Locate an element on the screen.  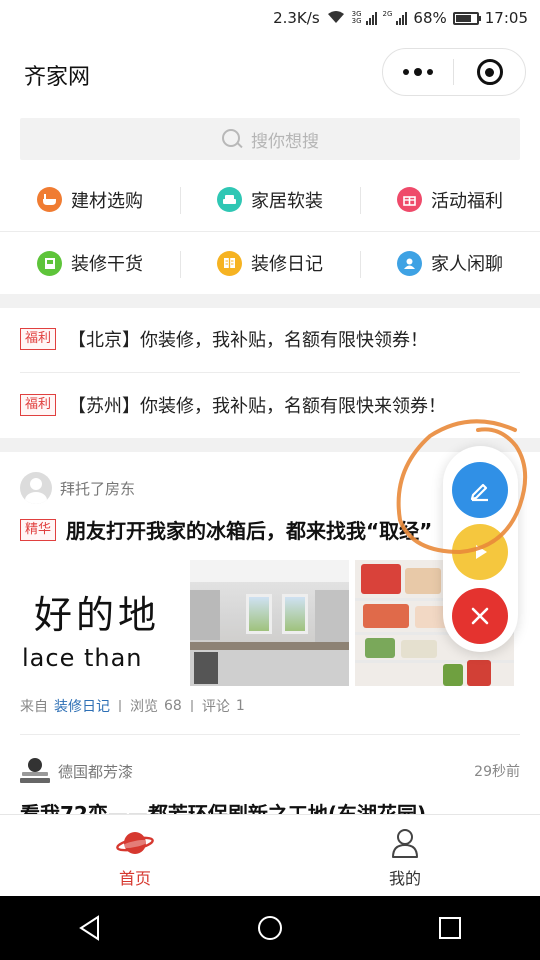
post-images: 好的地 lace than is located at coordinates (267, 623).